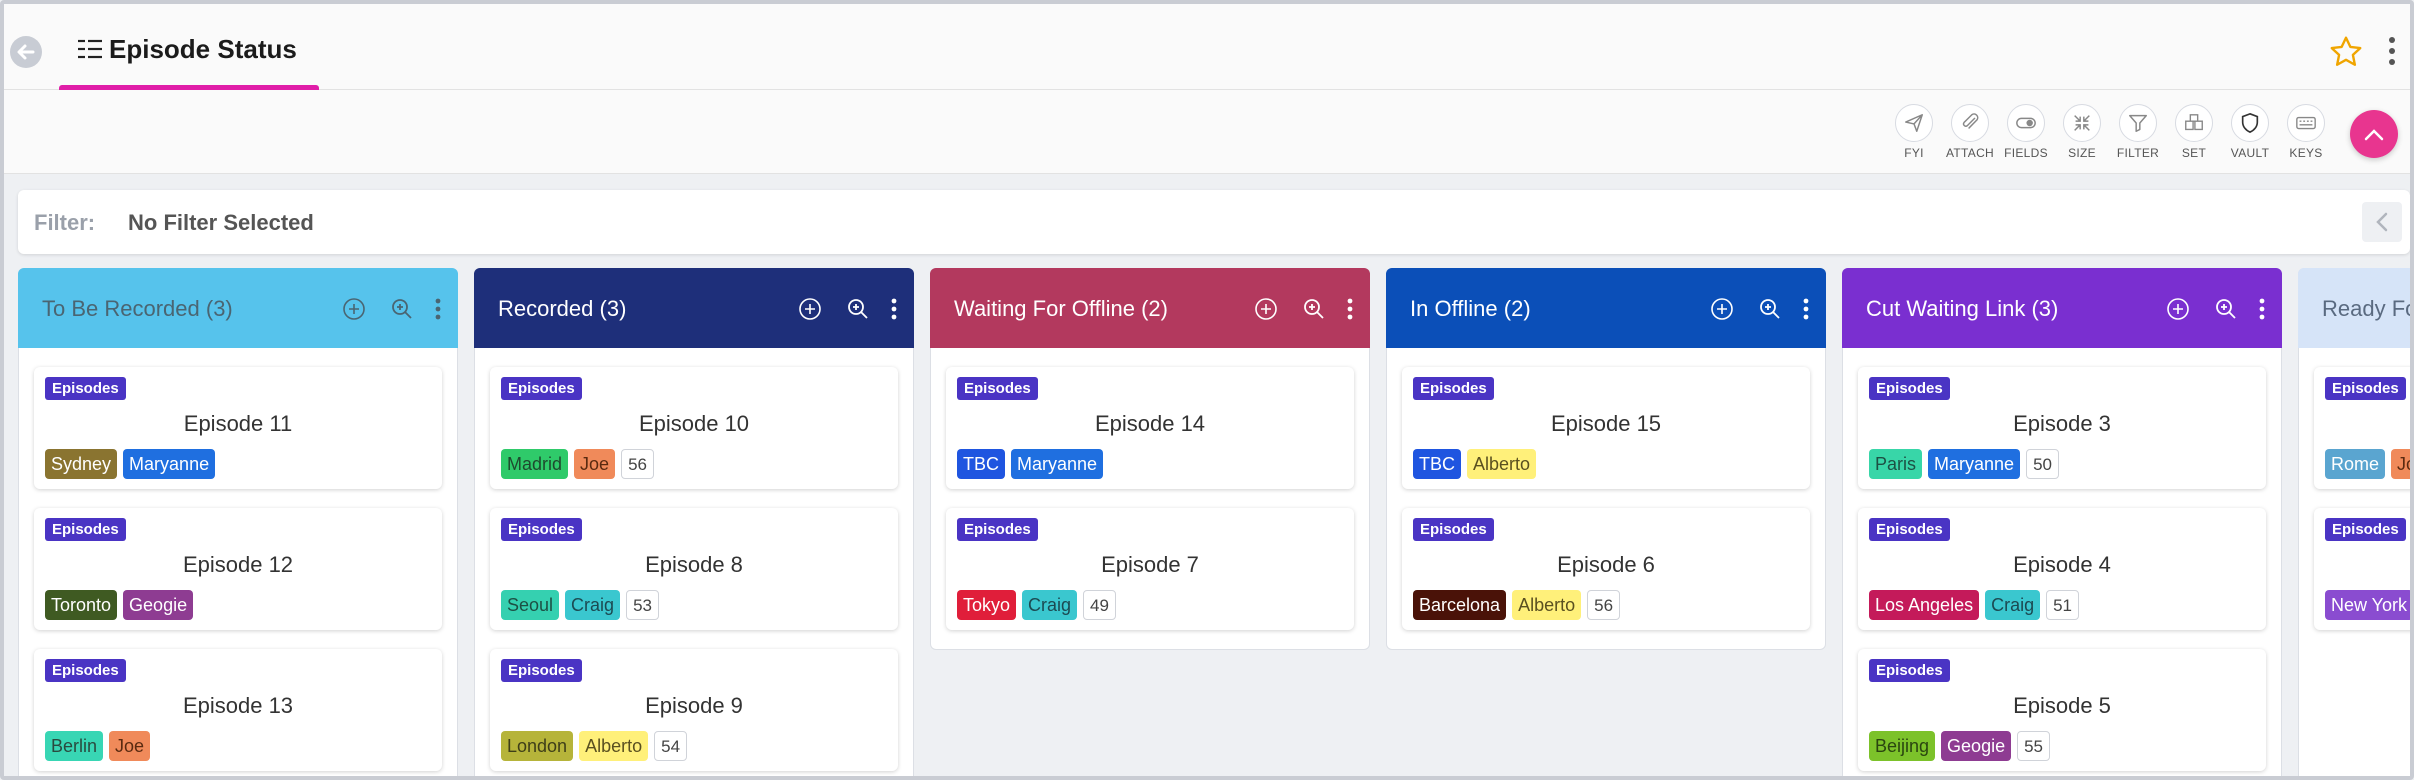 The height and width of the screenshot is (780, 2414). What do you see at coordinates (1902, 746) in the screenshot?
I see `tag-chip: Beijing` at bounding box center [1902, 746].